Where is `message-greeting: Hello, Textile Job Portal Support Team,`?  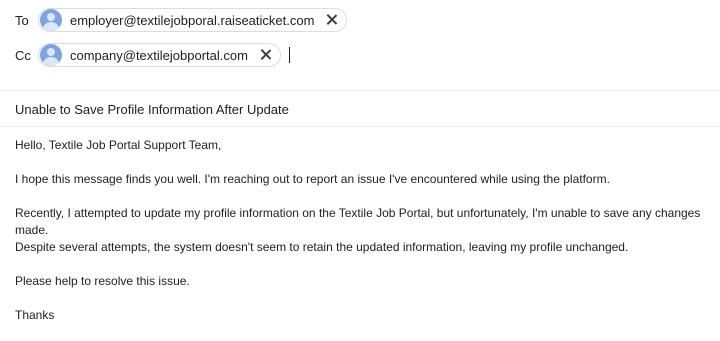 message-greeting: Hello, Textile Job Portal Support Team, is located at coordinates (118, 145).